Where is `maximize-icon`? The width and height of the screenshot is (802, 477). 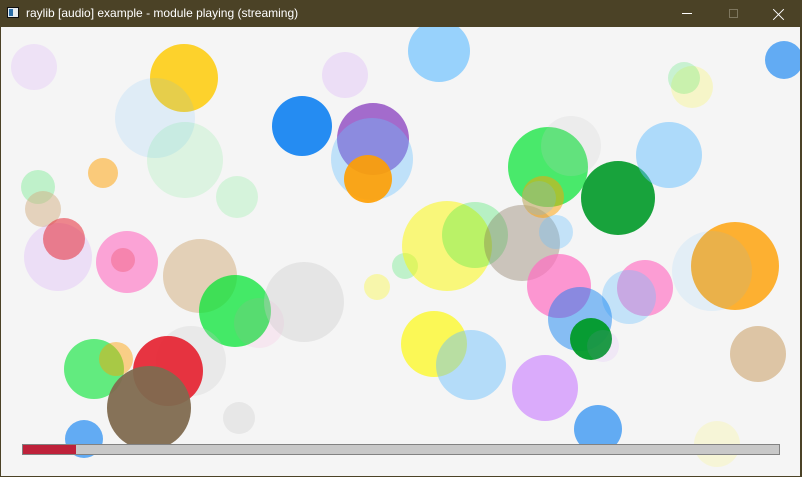 maximize-icon is located at coordinates (733, 13).